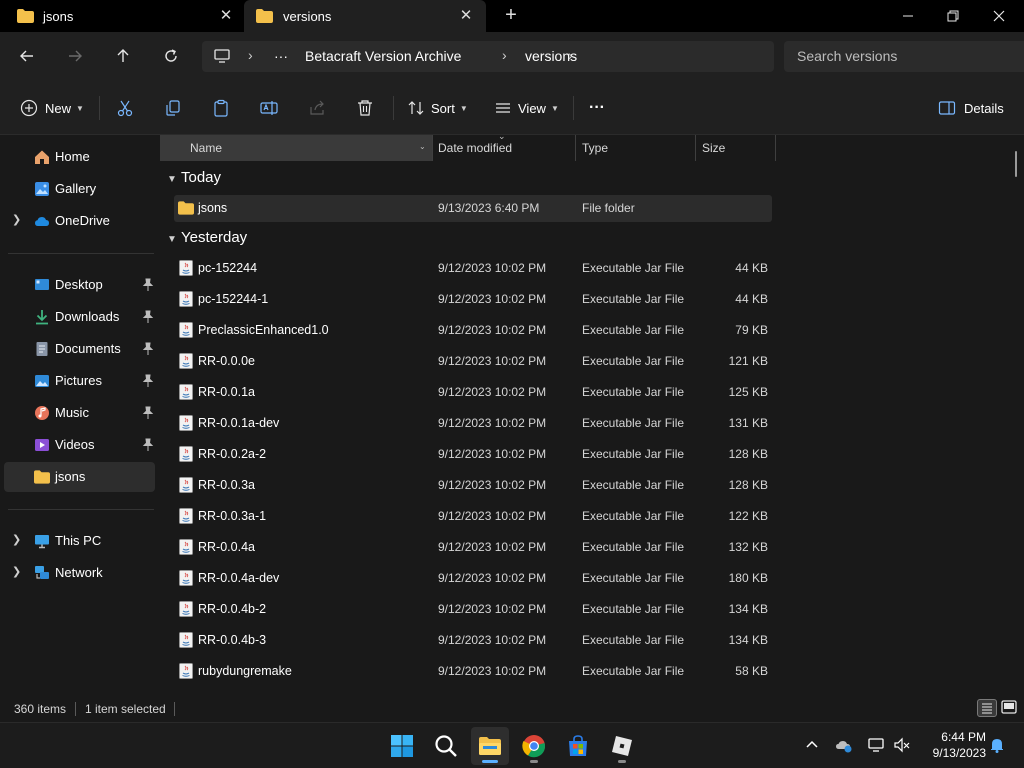  What do you see at coordinates (79, 413) in the screenshot?
I see `sidebar-item-music: Music` at bounding box center [79, 413].